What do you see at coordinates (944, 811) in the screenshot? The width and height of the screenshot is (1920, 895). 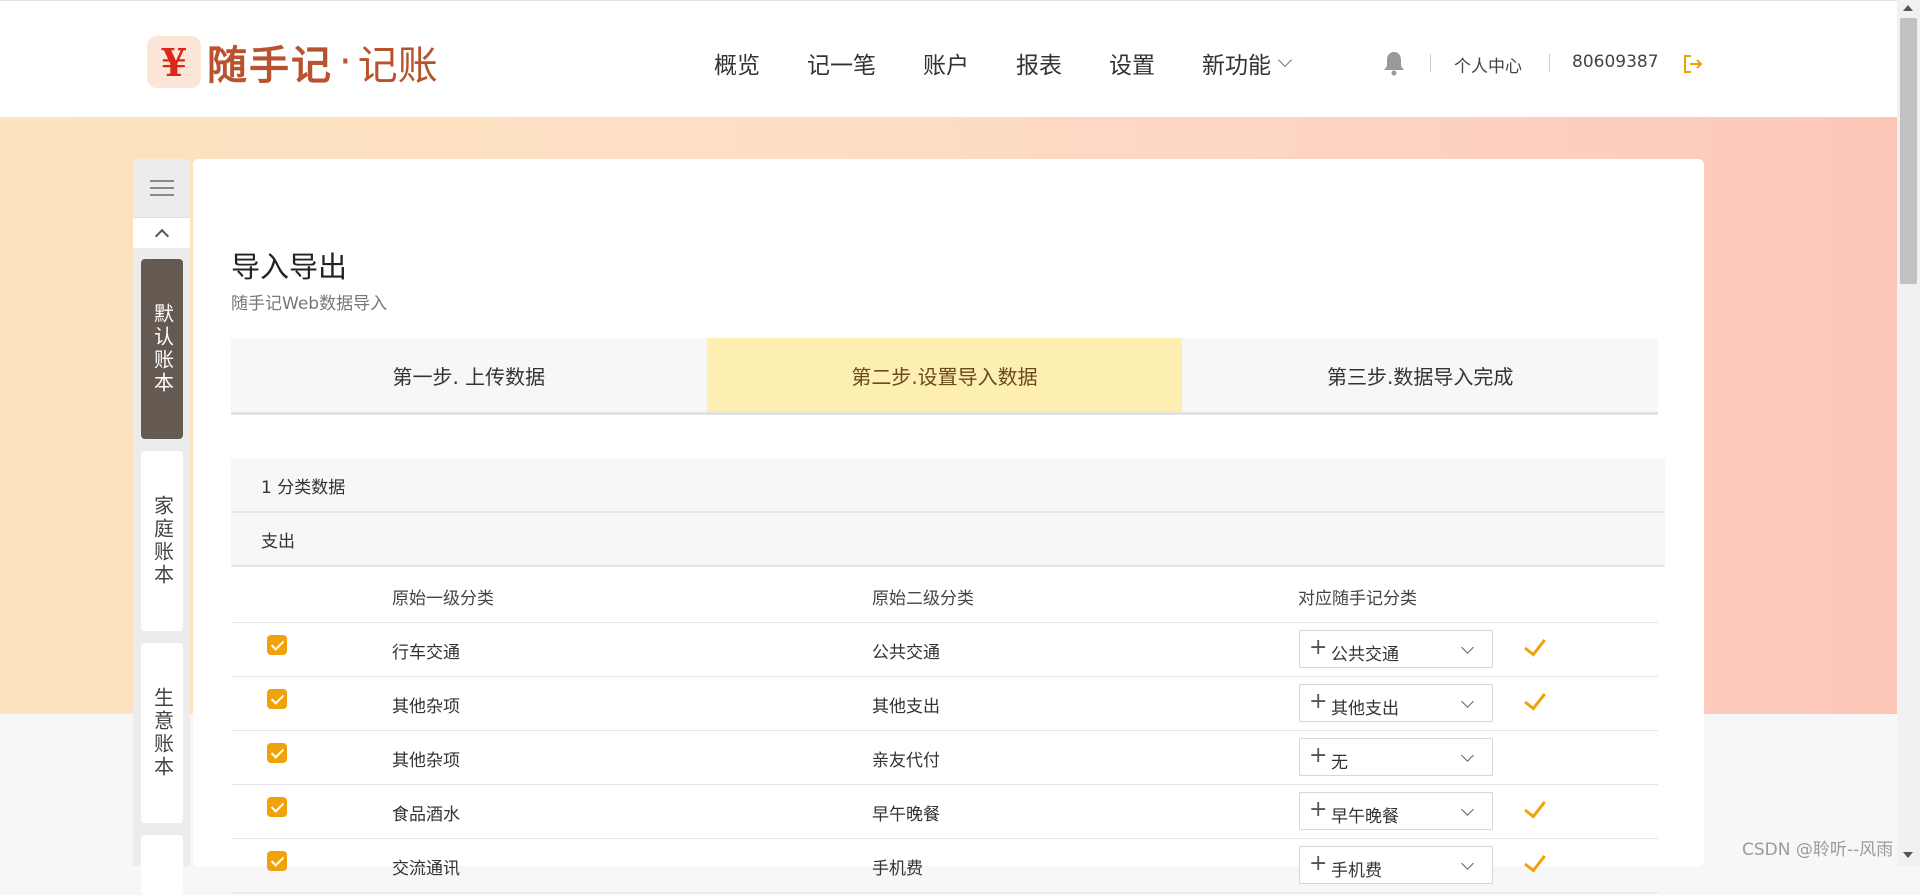 I see `table-row: 食品酒水 早午晚餐 + 早午晚餐` at bounding box center [944, 811].